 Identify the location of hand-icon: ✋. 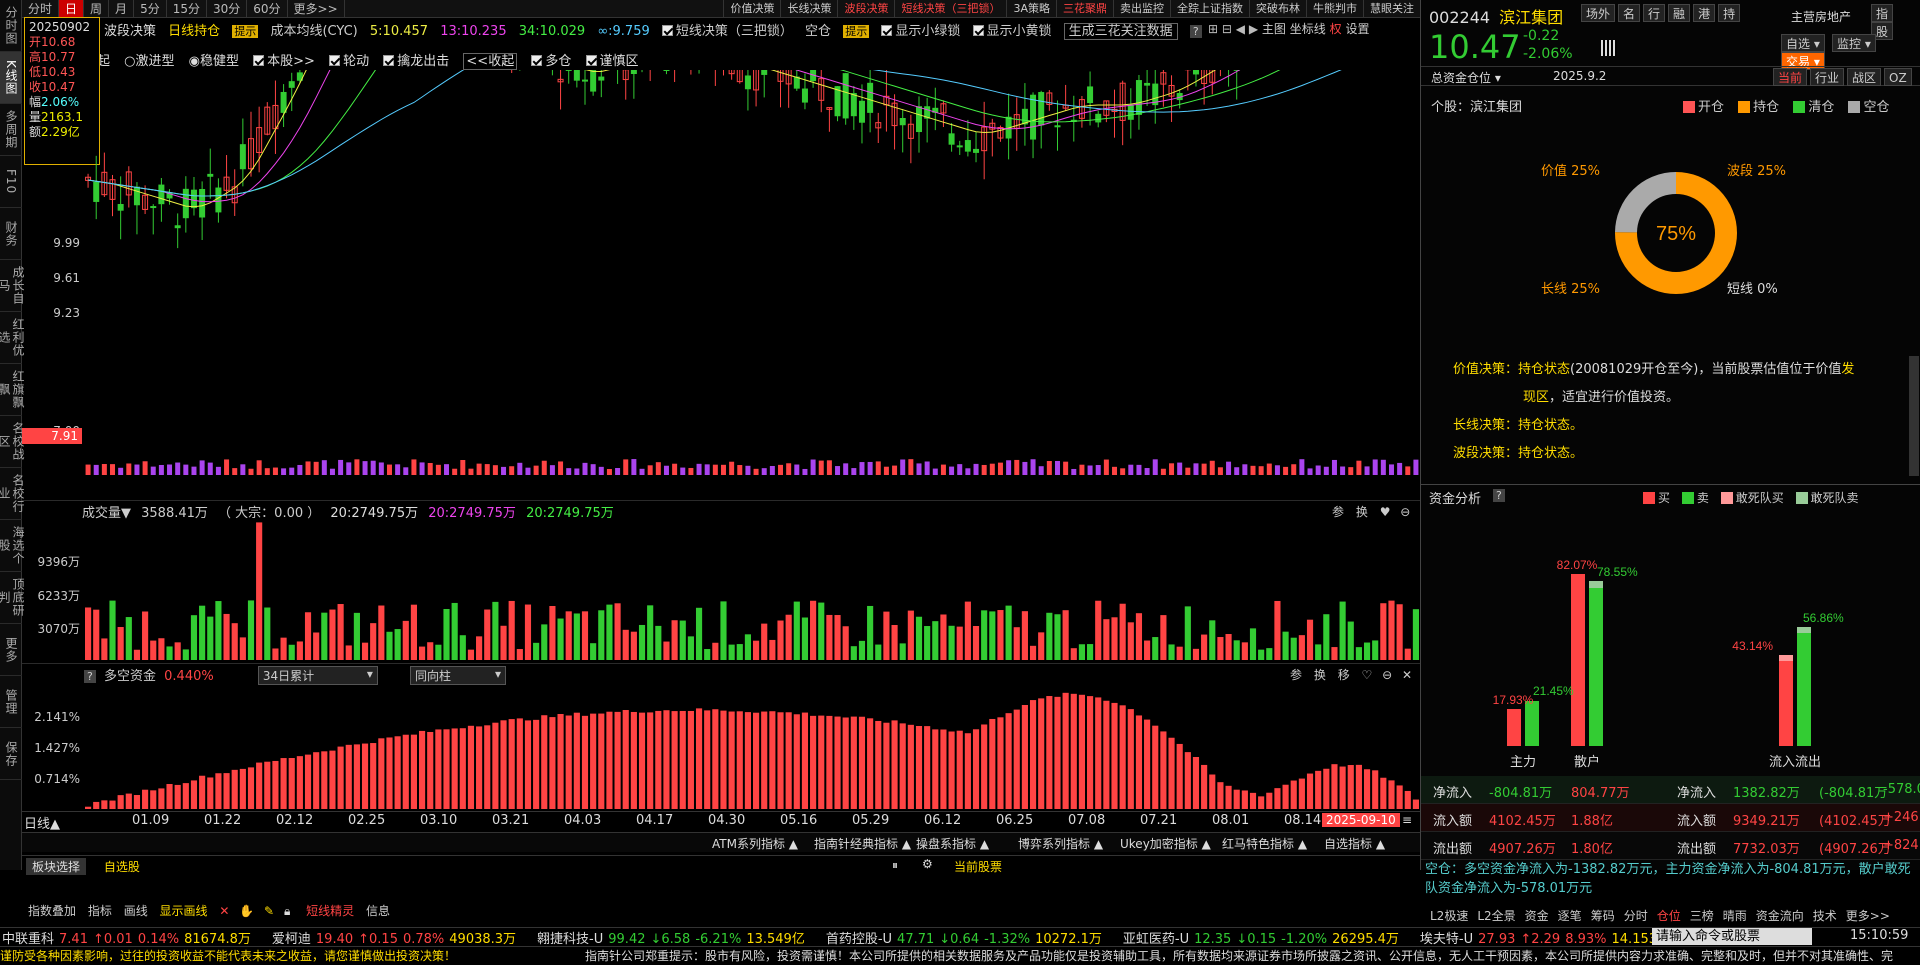
(246, 911).